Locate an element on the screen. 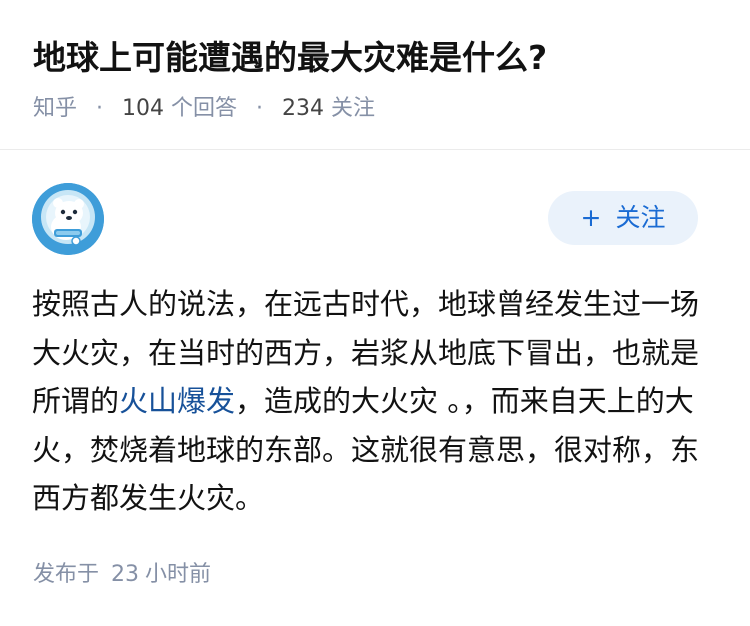  follow-button: + 关注 is located at coordinates (623, 218).